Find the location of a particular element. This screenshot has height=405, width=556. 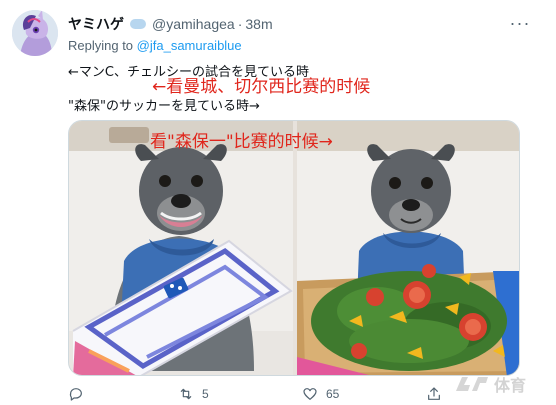

retweet-count: 5 is located at coordinates (205, 394).